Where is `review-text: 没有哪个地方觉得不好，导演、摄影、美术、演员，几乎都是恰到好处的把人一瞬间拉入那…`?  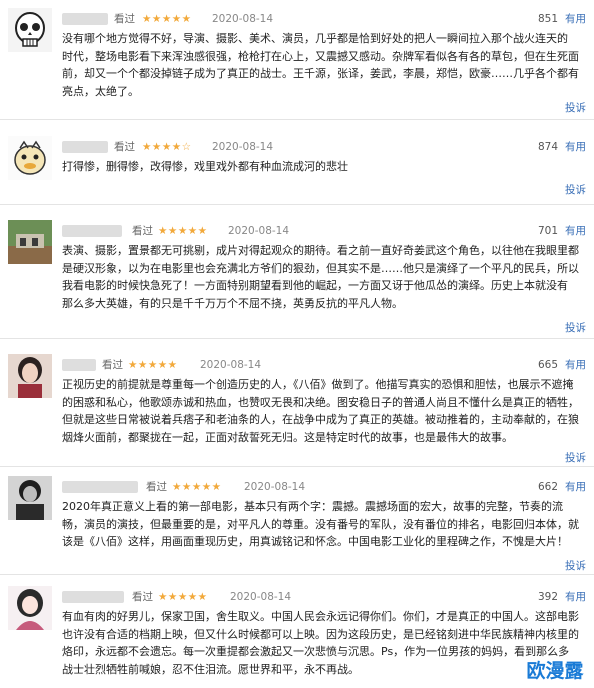
review-text: 没有哪个地方觉得不好，导演、摄影、美术、演员，几乎都是恰到好处的把人一瞬间拉入那… is located at coordinates (320, 65).